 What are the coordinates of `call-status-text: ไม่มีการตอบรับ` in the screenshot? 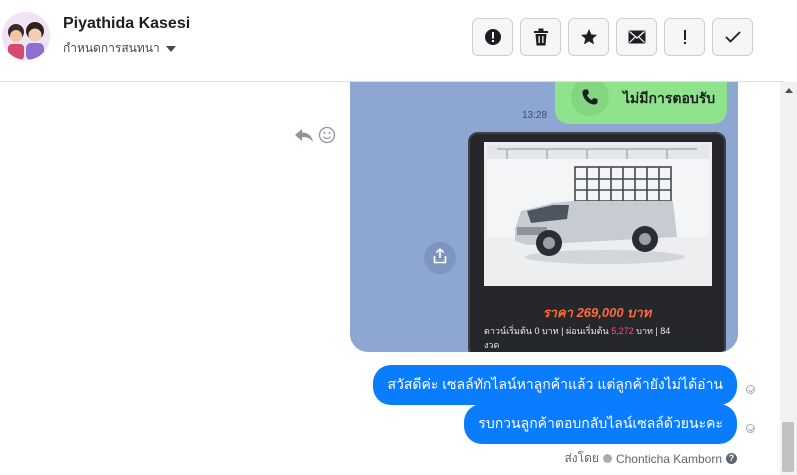 It's located at (669, 98).